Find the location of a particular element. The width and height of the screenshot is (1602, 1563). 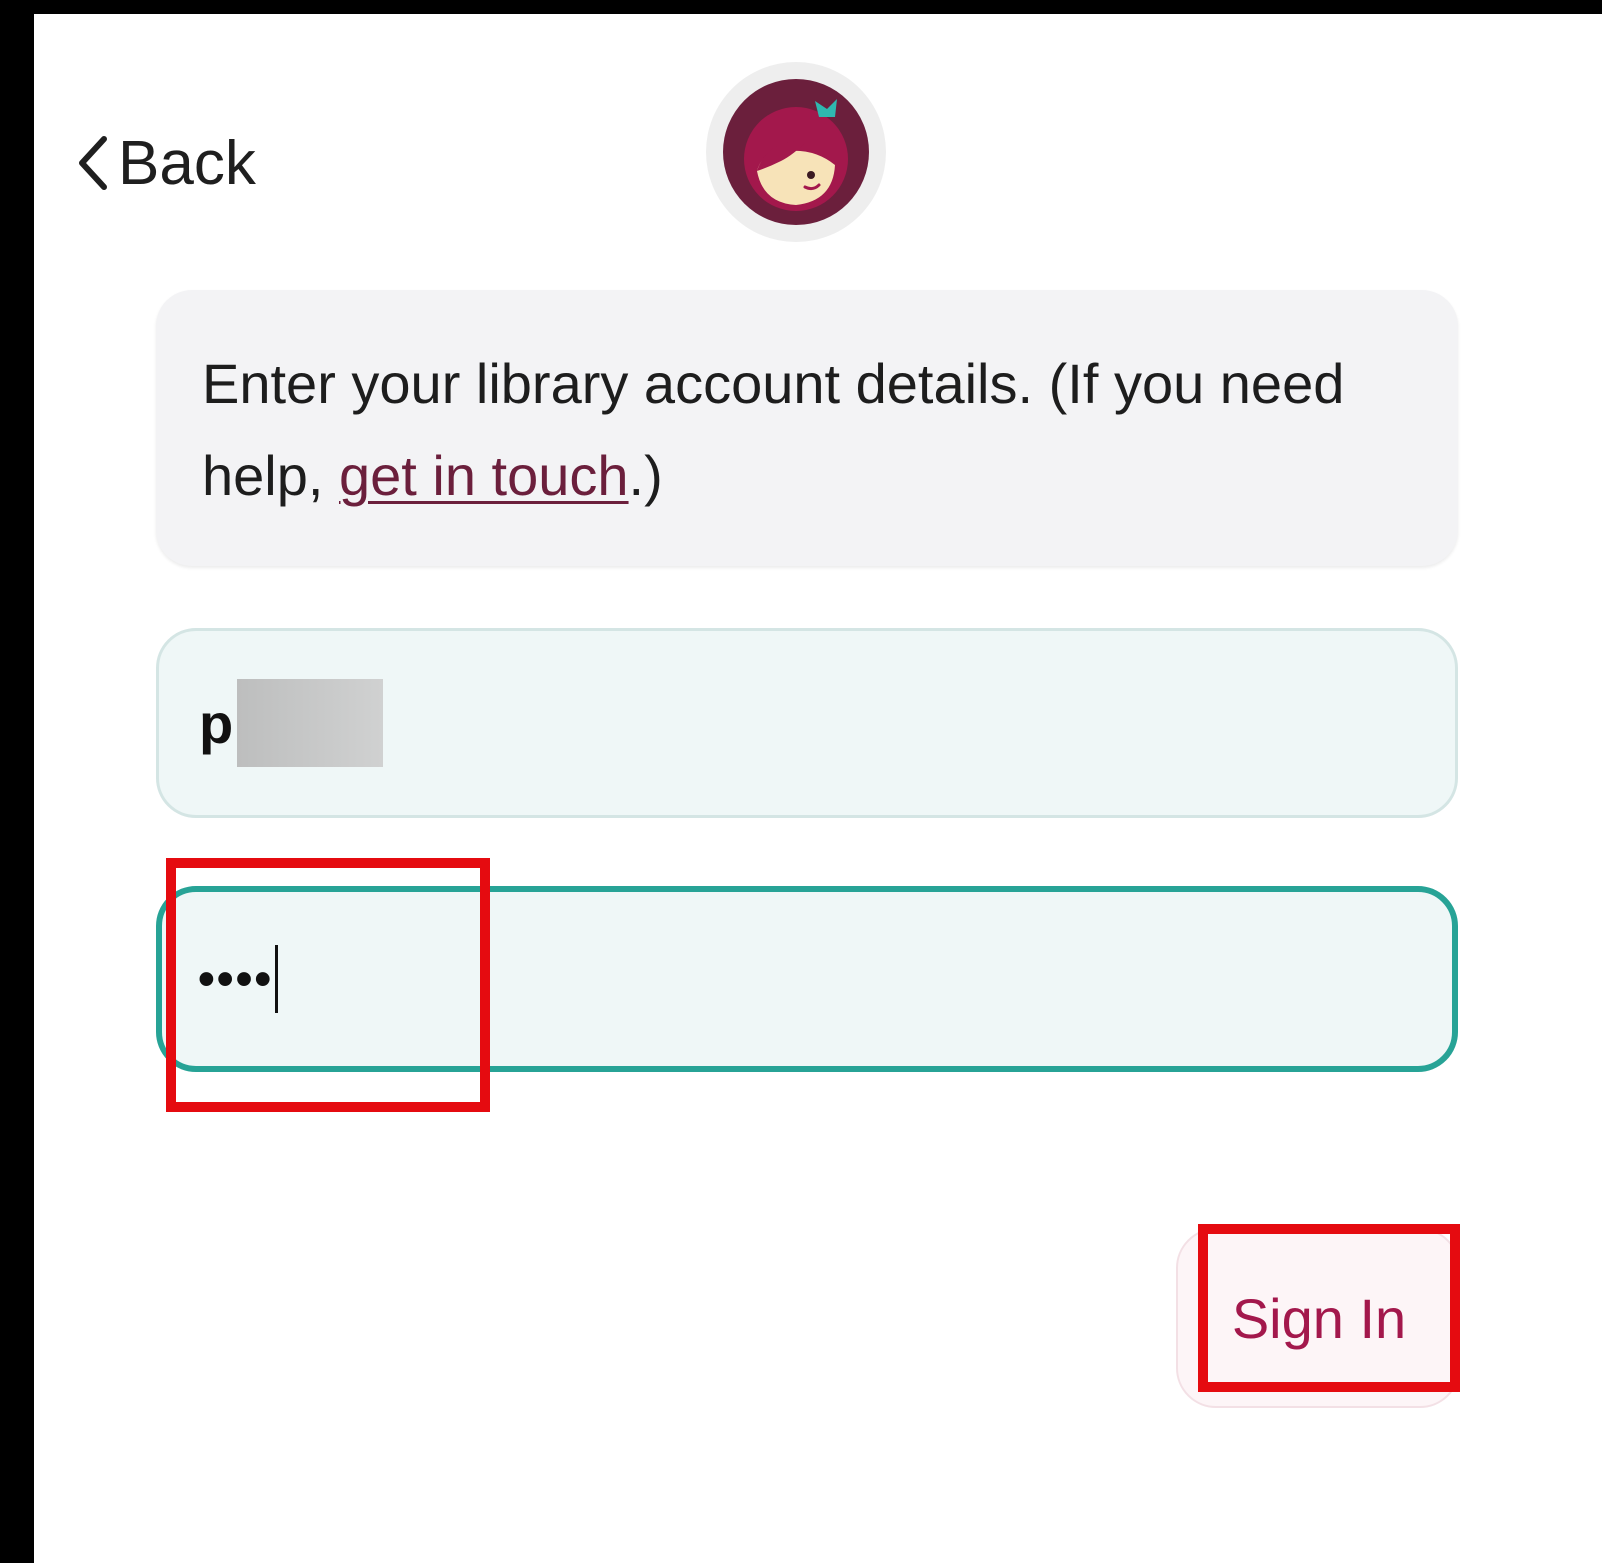

libby-logo-icon is located at coordinates (796, 152).